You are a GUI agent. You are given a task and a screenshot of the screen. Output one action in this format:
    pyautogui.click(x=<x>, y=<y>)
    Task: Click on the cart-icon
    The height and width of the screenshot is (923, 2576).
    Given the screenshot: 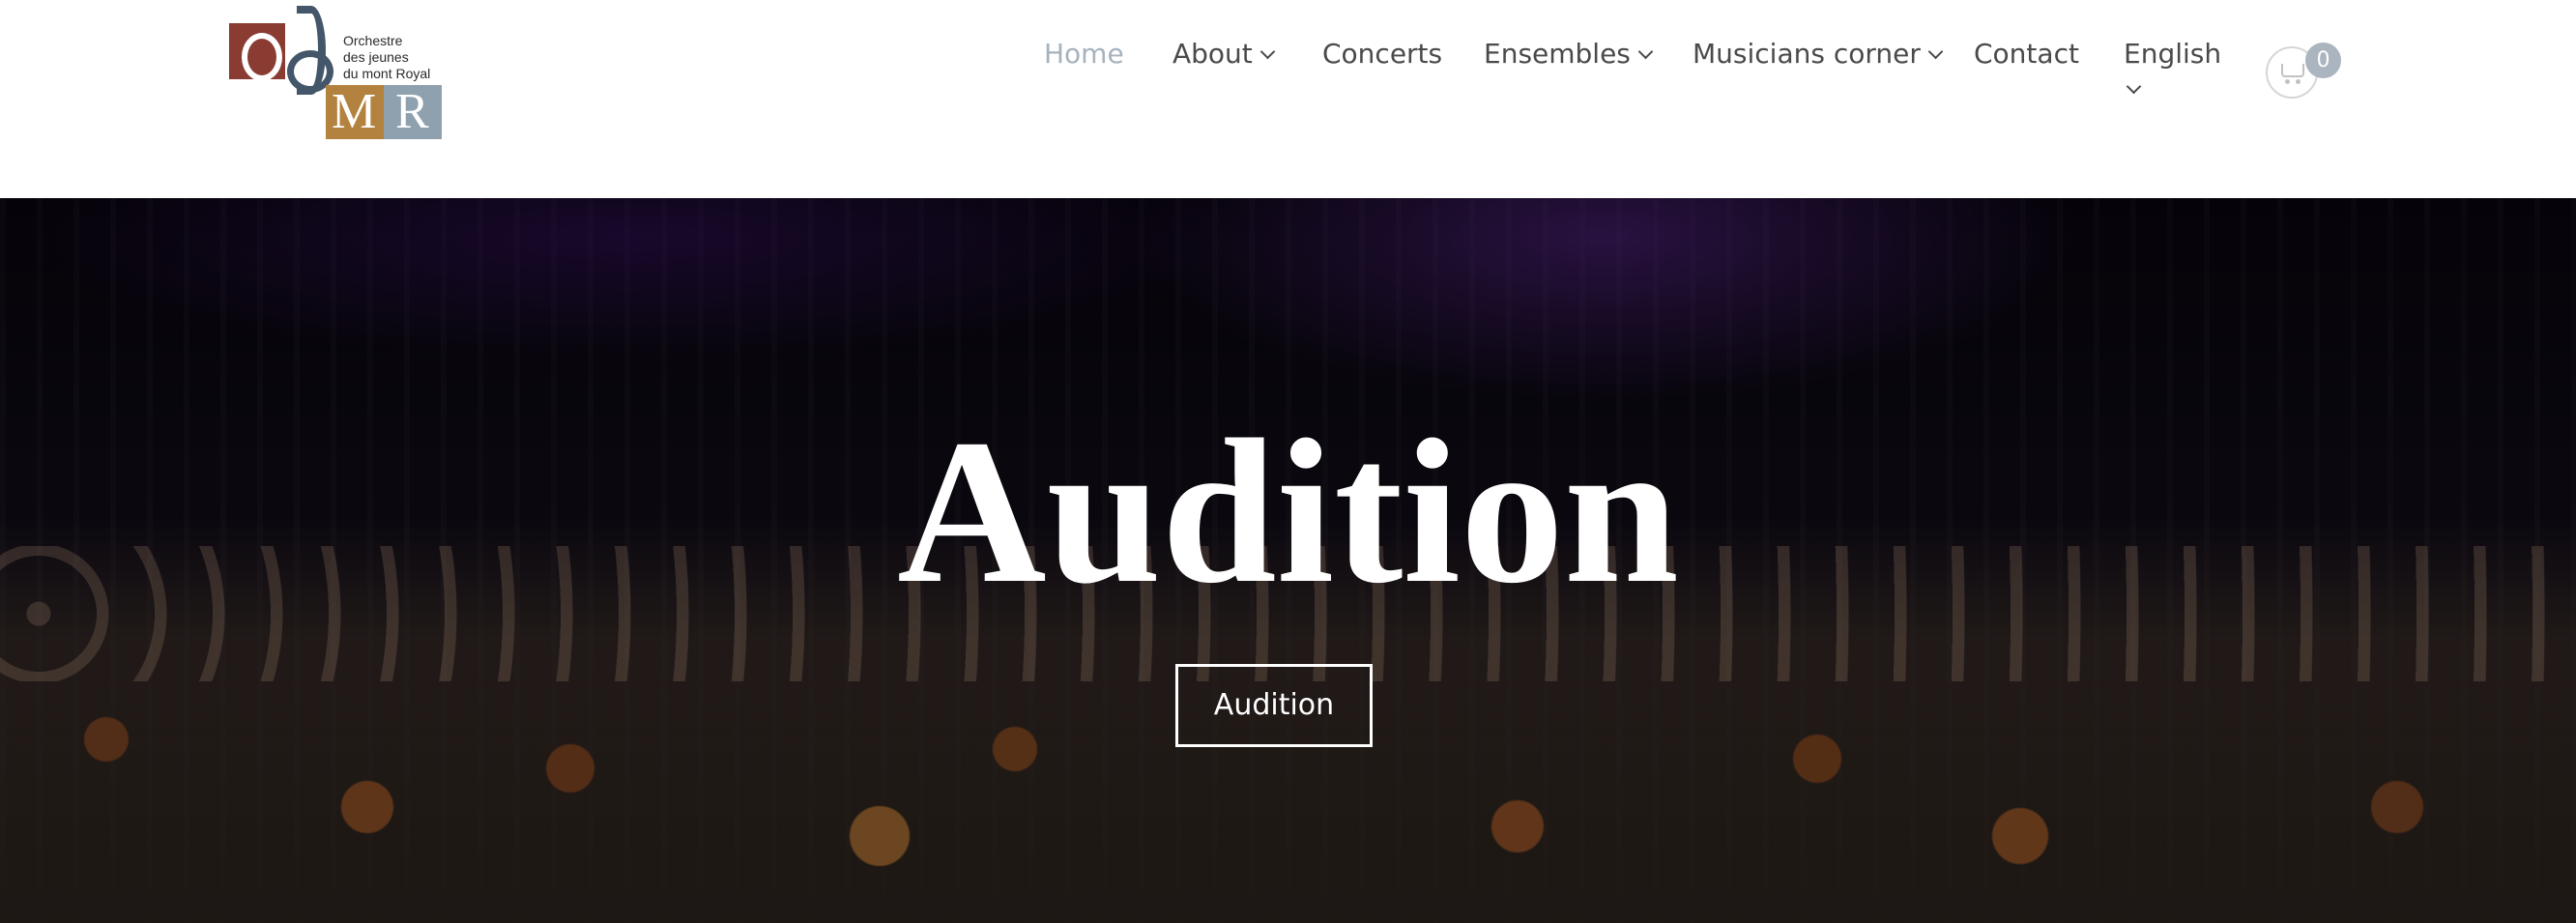 What is the action you would take?
    pyautogui.click(x=2293, y=74)
    